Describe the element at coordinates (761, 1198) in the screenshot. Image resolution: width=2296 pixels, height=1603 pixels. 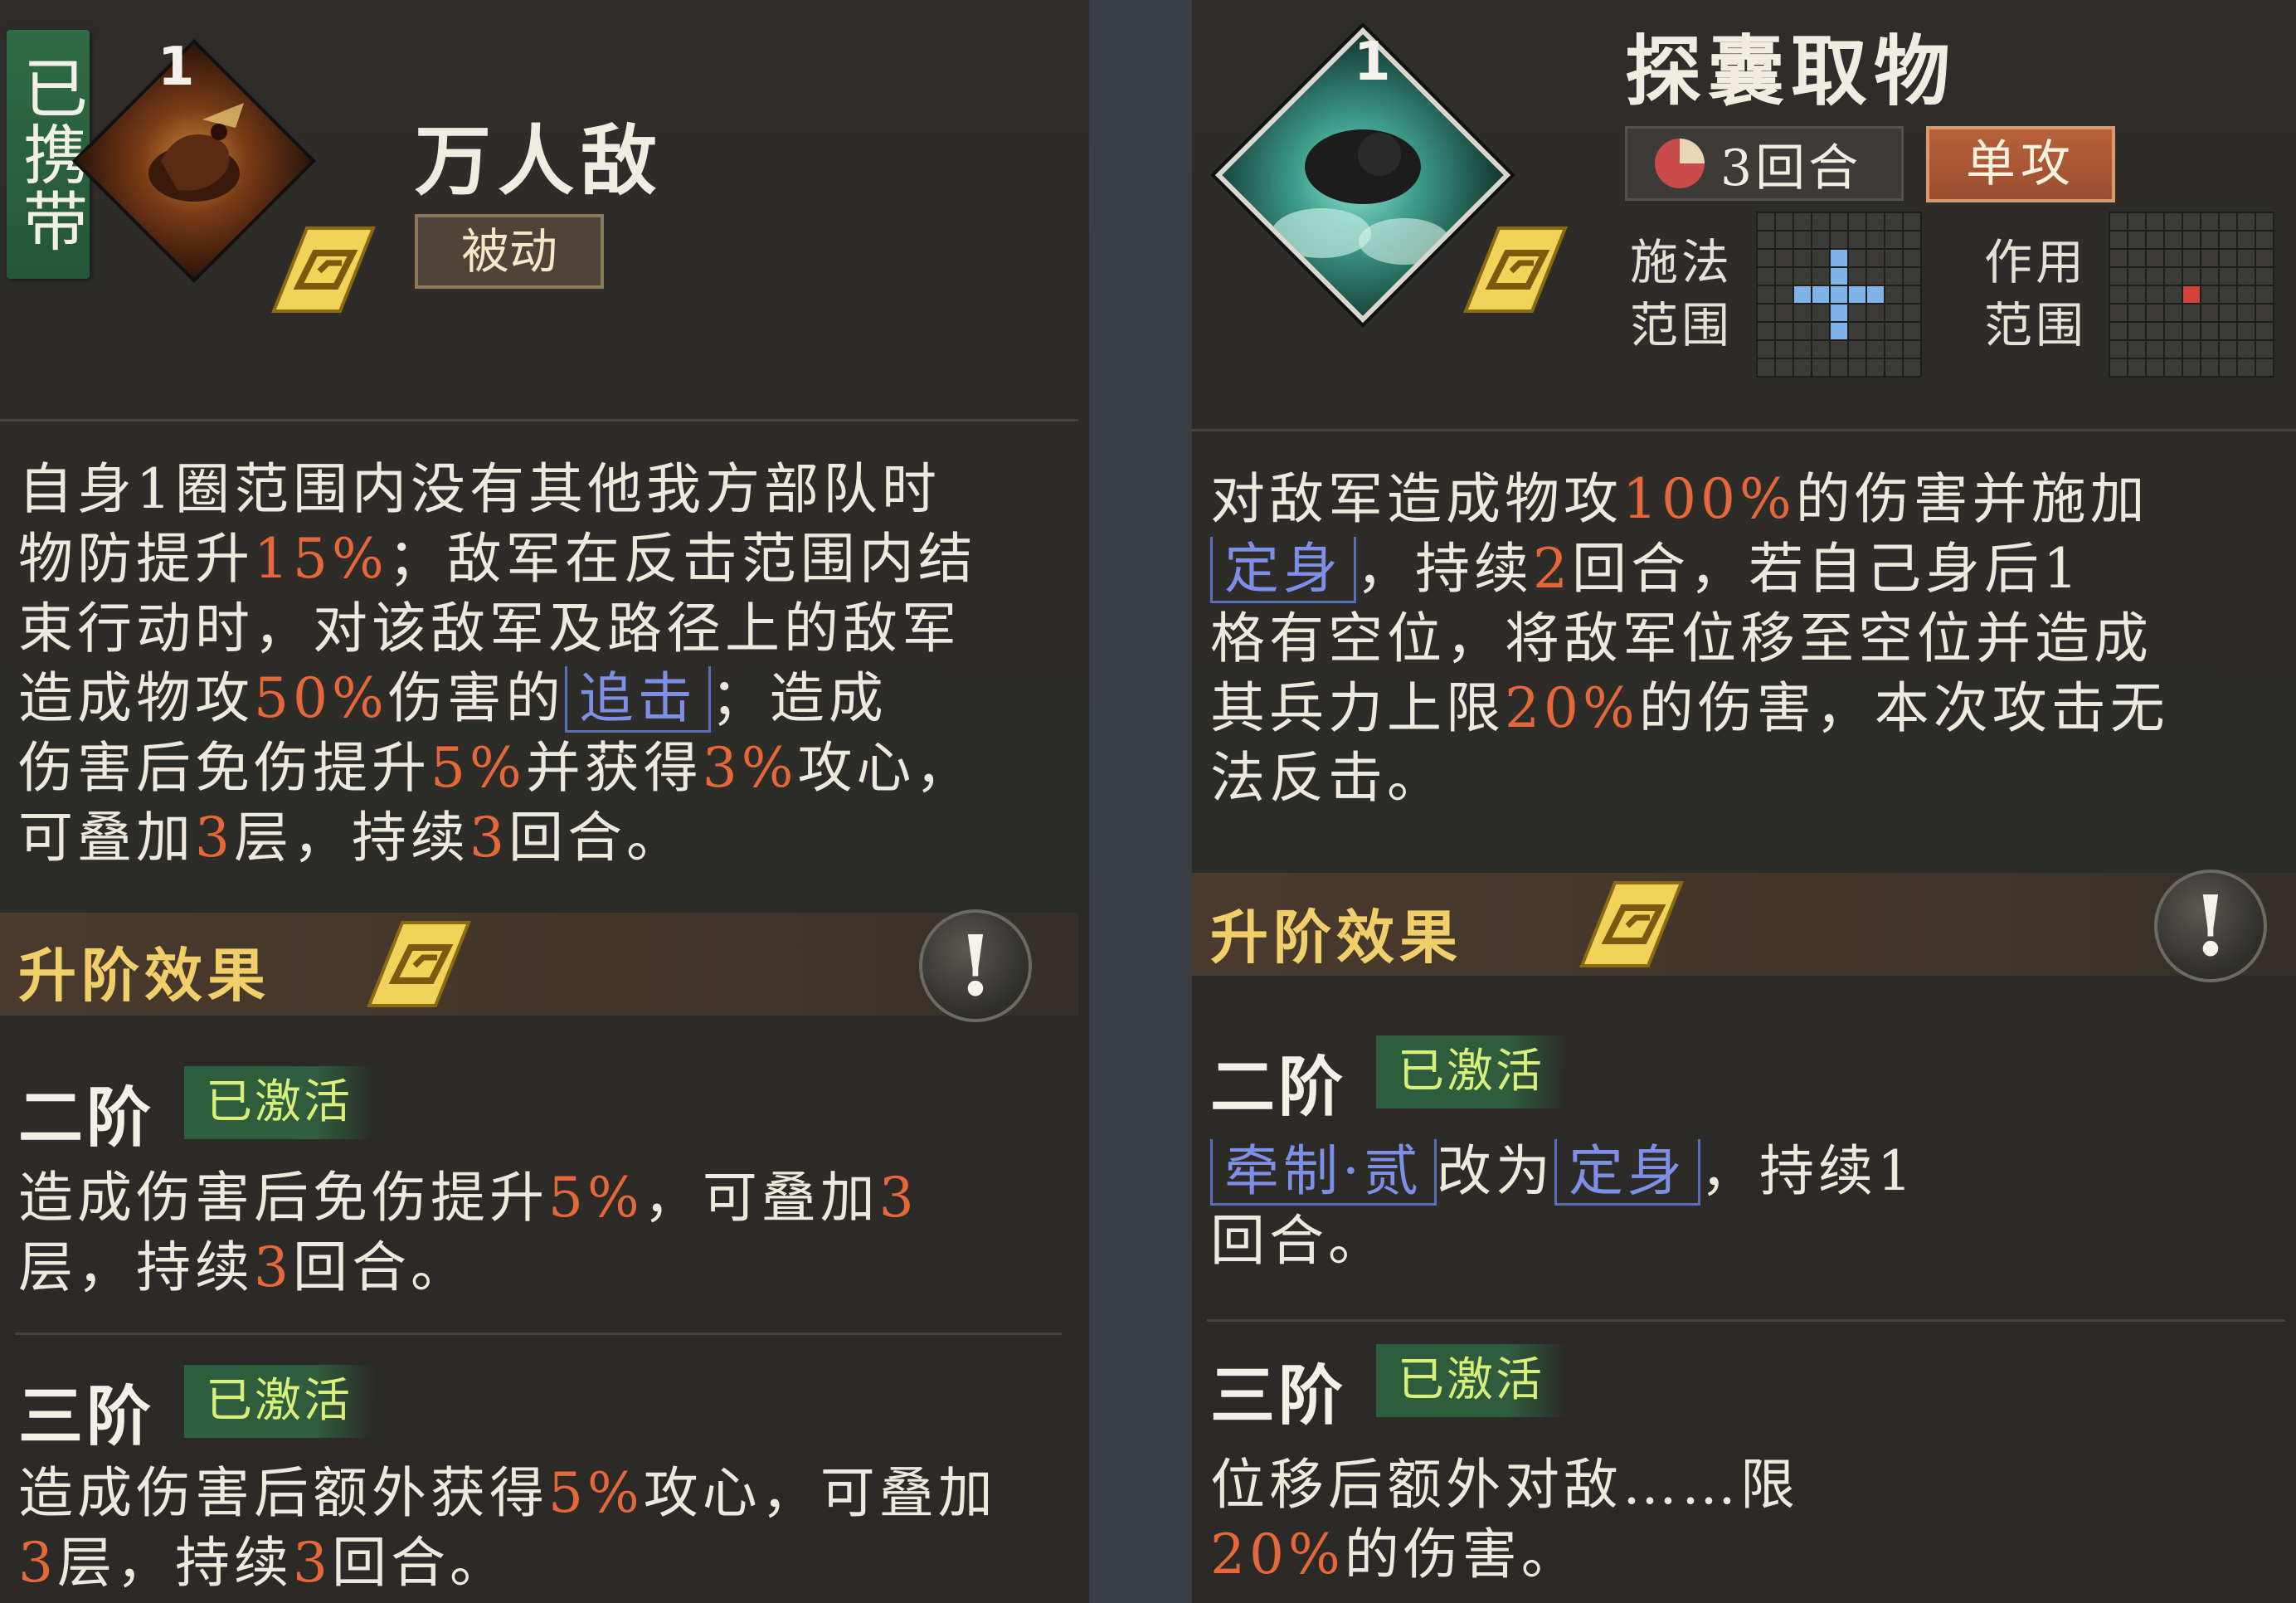
I see `text-segment: ，可叠加` at that location.